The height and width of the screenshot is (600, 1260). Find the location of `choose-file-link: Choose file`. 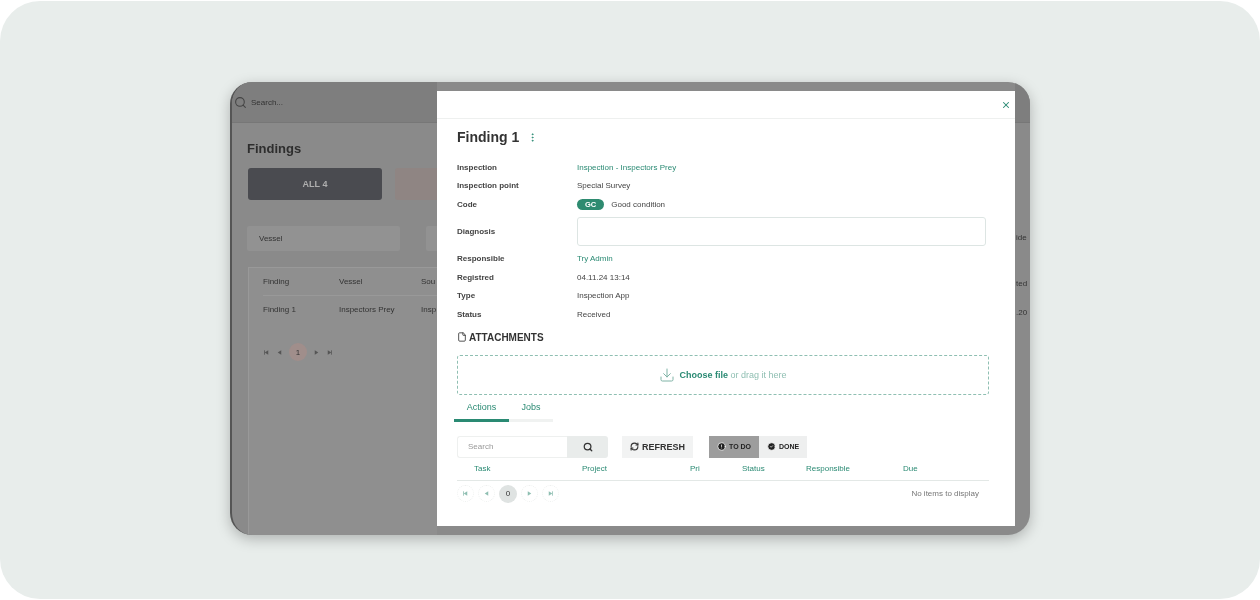

choose-file-link: Choose file is located at coordinates (703, 374).